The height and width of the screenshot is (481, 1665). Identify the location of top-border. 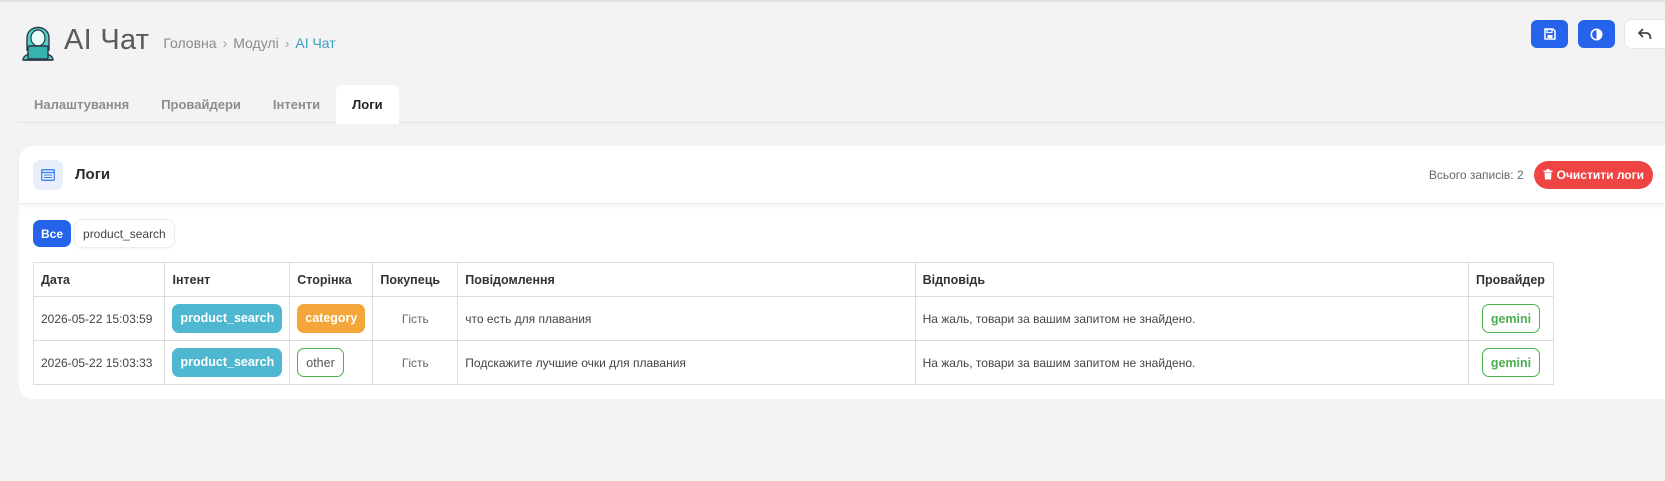
(832, 1).